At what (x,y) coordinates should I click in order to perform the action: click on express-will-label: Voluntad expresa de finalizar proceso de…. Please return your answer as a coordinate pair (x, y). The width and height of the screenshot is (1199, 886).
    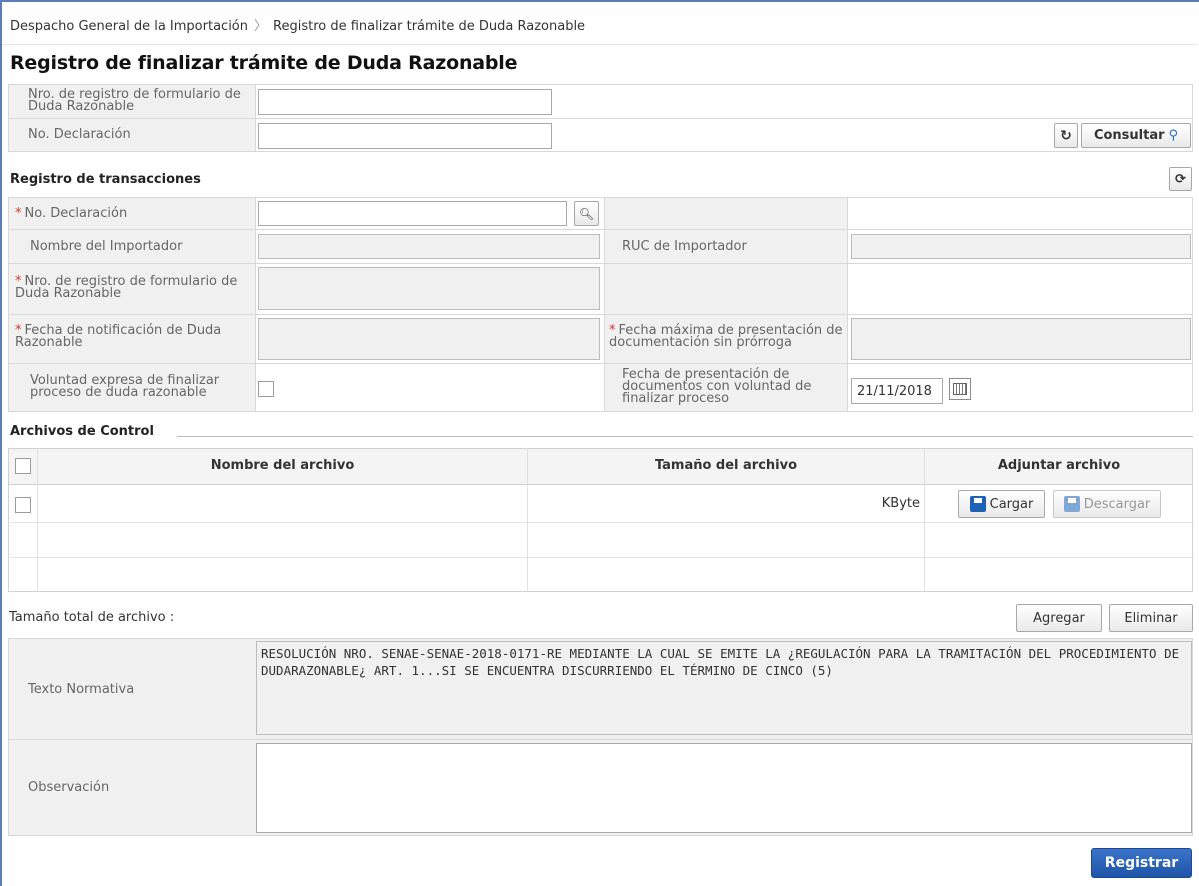
    Looking at the image, I should click on (125, 386).